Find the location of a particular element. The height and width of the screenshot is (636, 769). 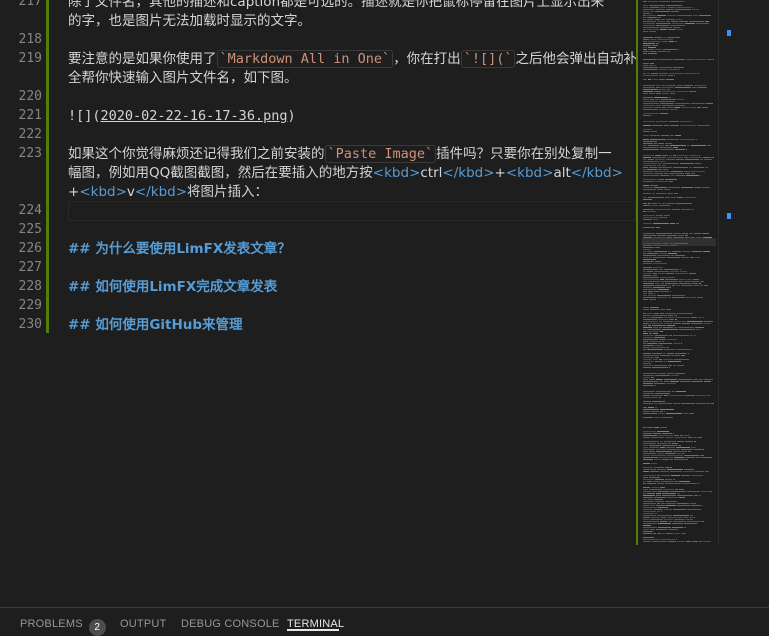

key-text: v is located at coordinates (130, 192).